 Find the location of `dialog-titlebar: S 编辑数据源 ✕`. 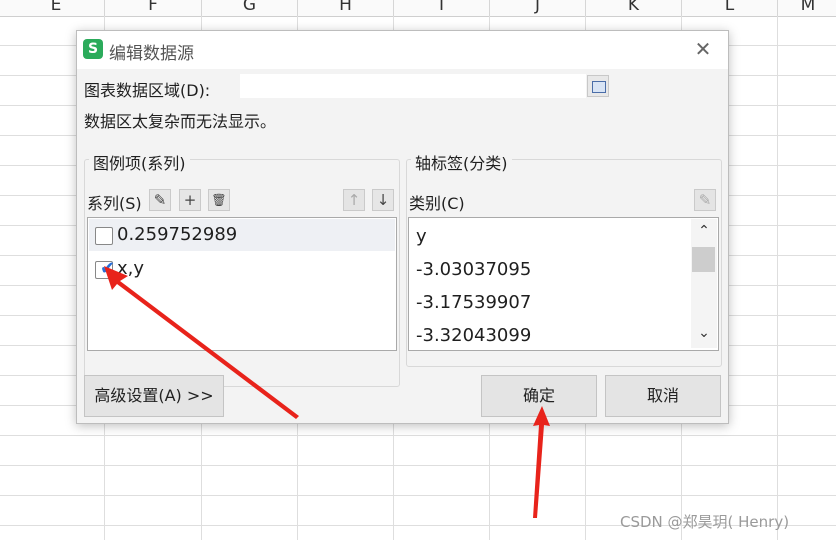

dialog-titlebar: S 编辑数据源 ✕ is located at coordinates (402, 50).